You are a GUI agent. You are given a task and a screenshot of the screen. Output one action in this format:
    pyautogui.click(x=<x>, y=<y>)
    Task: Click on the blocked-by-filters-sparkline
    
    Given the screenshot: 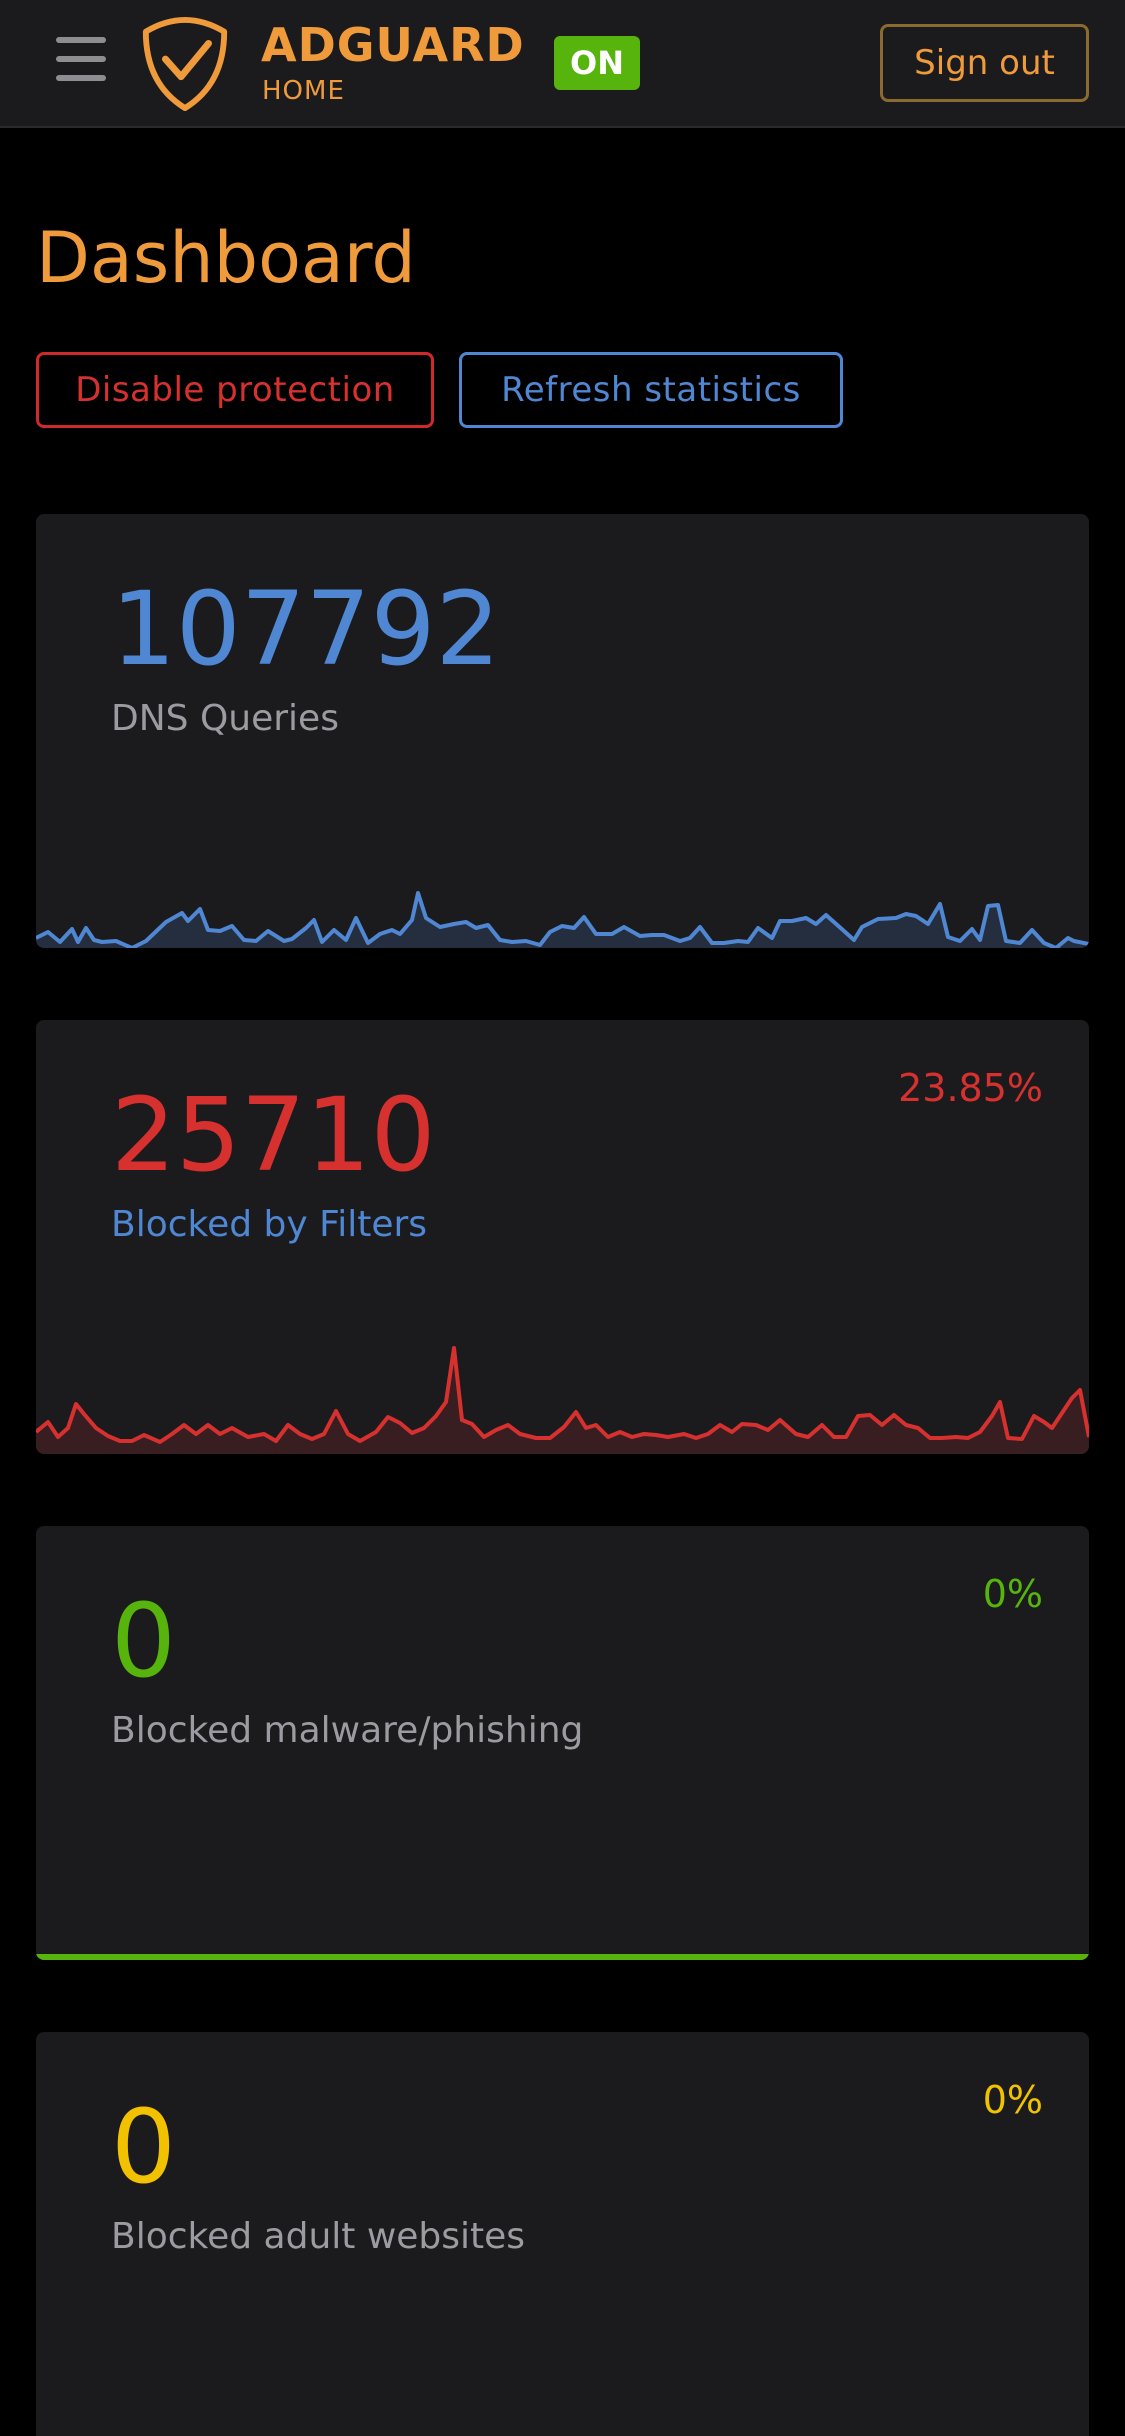 What is the action you would take?
    pyautogui.click(x=562, y=1400)
    